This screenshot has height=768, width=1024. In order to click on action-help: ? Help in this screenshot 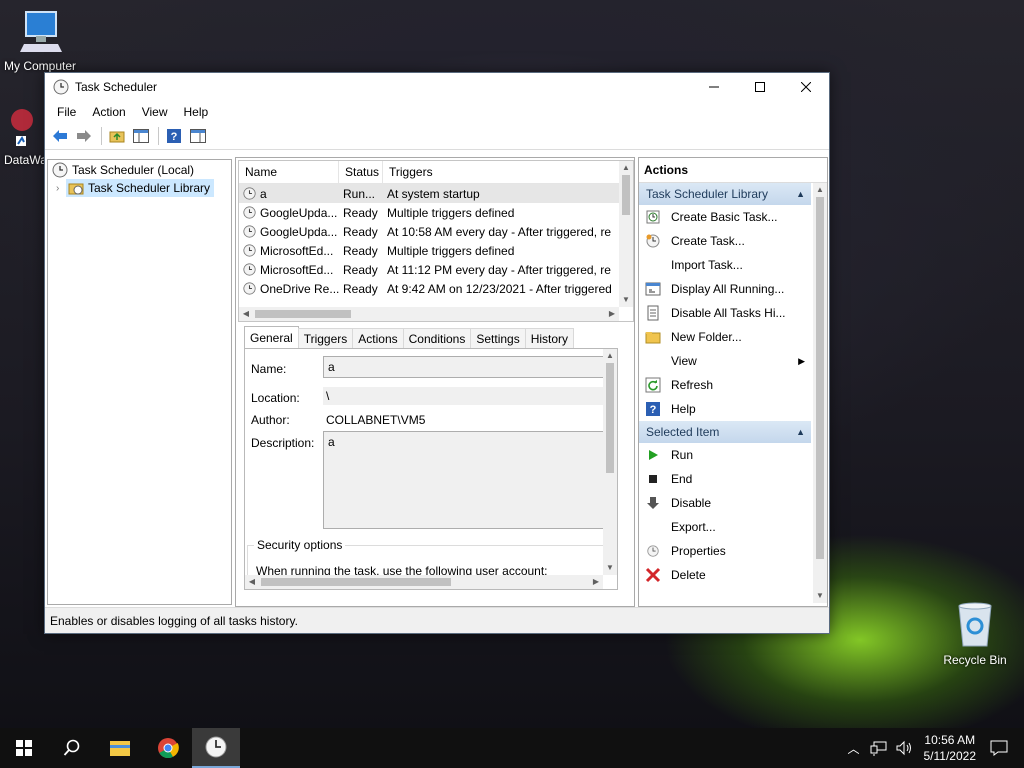, I will do `click(725, 409)`.